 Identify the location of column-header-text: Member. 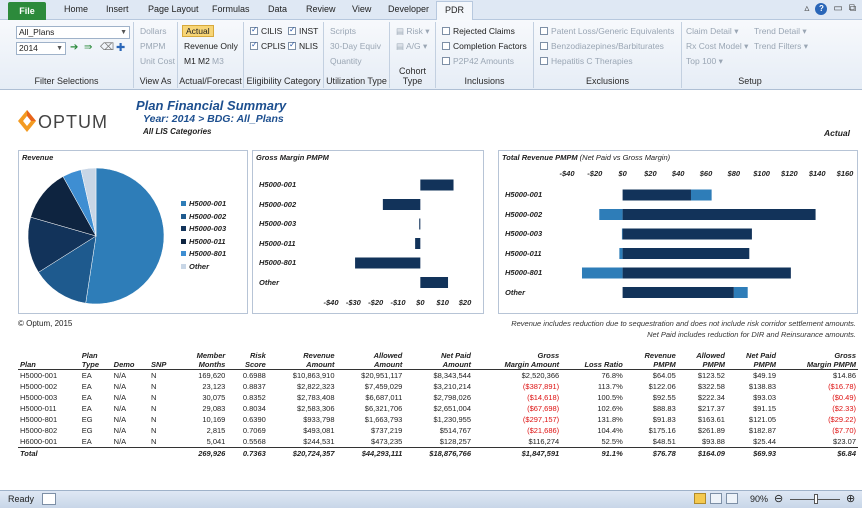
(211, 355).